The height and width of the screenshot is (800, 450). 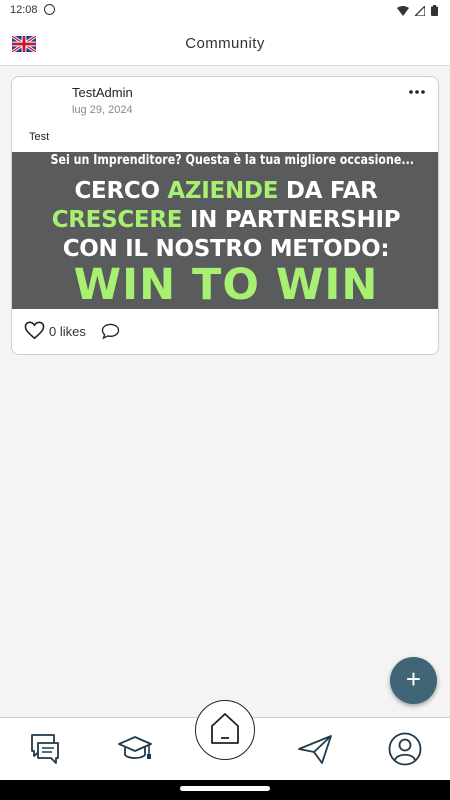 I want to click on likes-count: 0 likes, so click(x=67, y=331).